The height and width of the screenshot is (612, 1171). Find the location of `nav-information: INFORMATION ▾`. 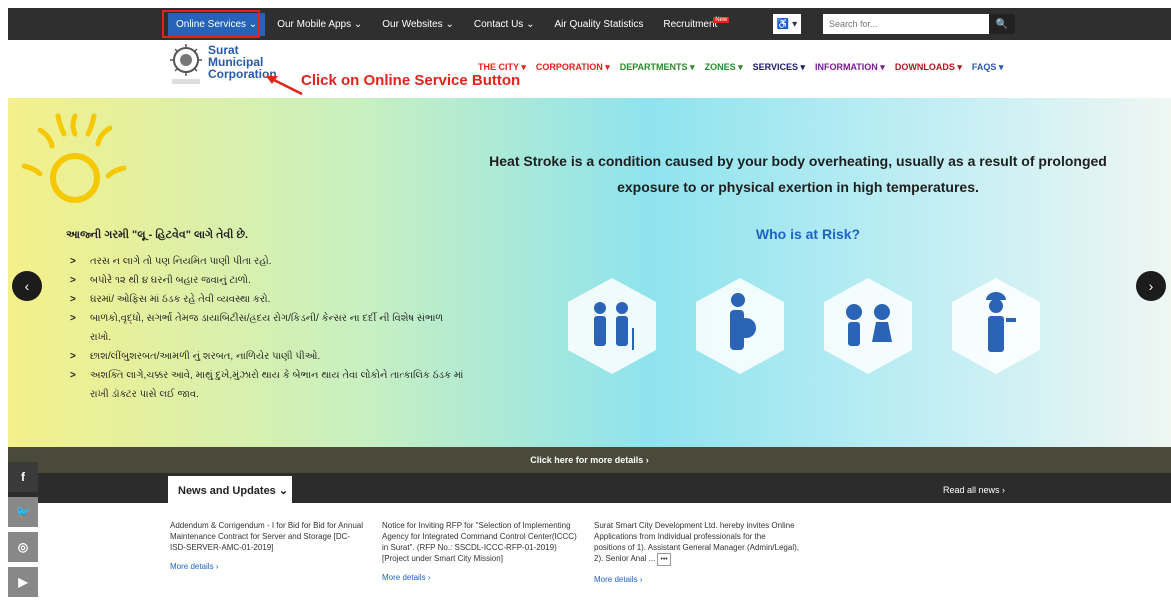

nav-information: INFORMATION ▾ is located at coordinates (850, 67).